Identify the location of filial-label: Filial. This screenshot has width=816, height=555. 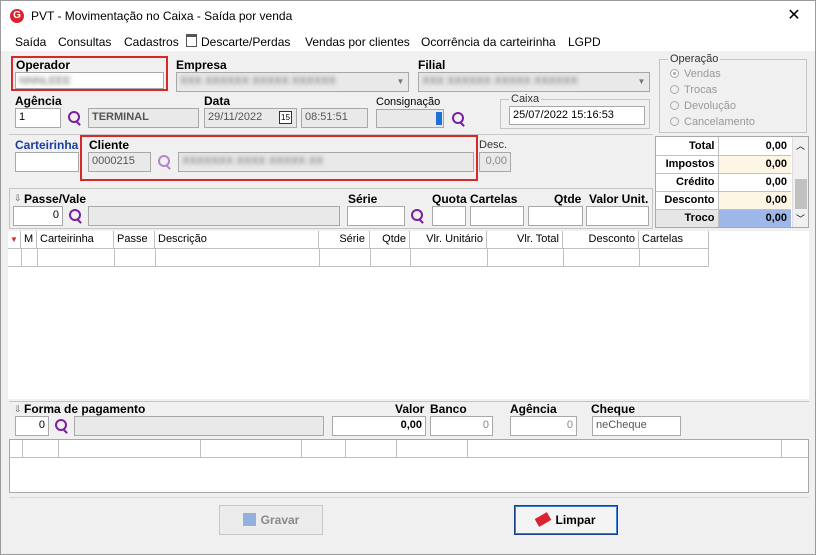
(432, 65).